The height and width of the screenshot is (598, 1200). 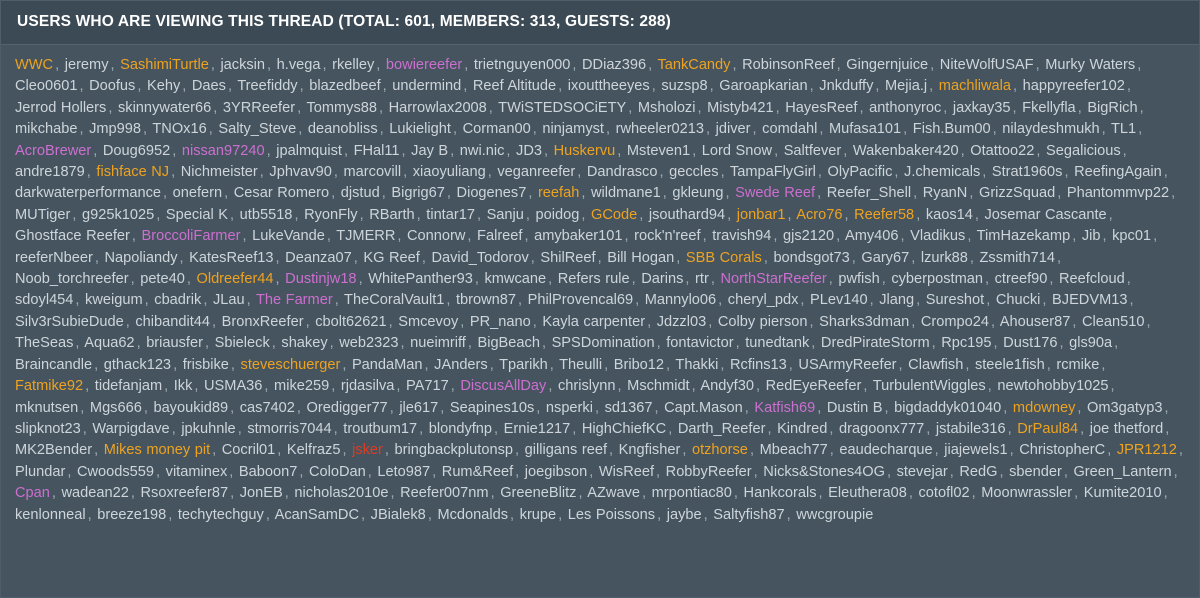 What do you see at coordinates (1074, 86) in the screenshot?
I see `user-link: happyreefer102` at bounding box center [1074, 86].